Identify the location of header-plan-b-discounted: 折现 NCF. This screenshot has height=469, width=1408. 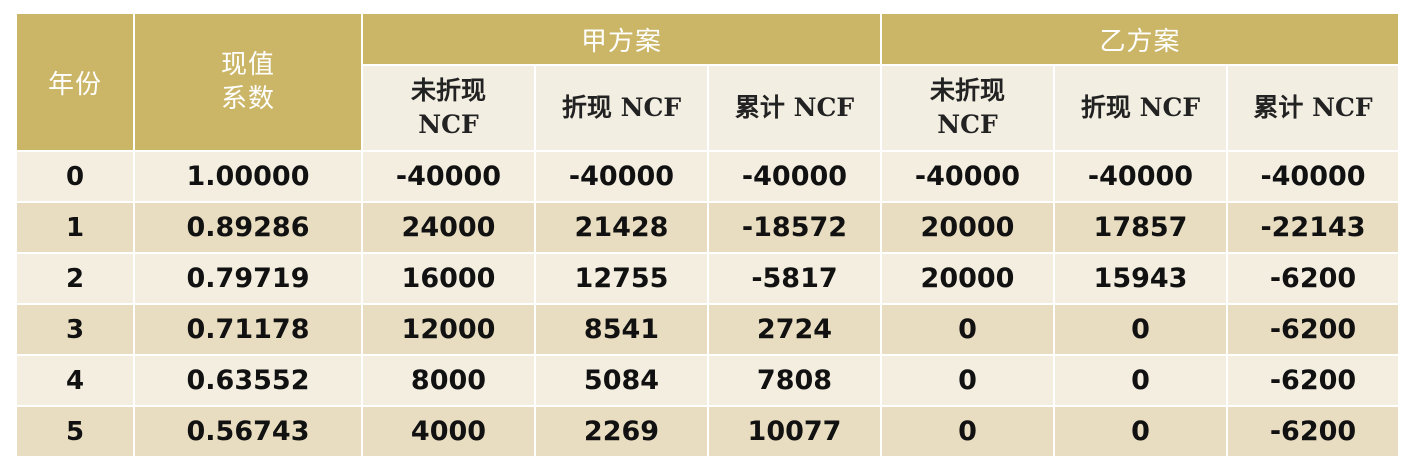
(1141, 108).